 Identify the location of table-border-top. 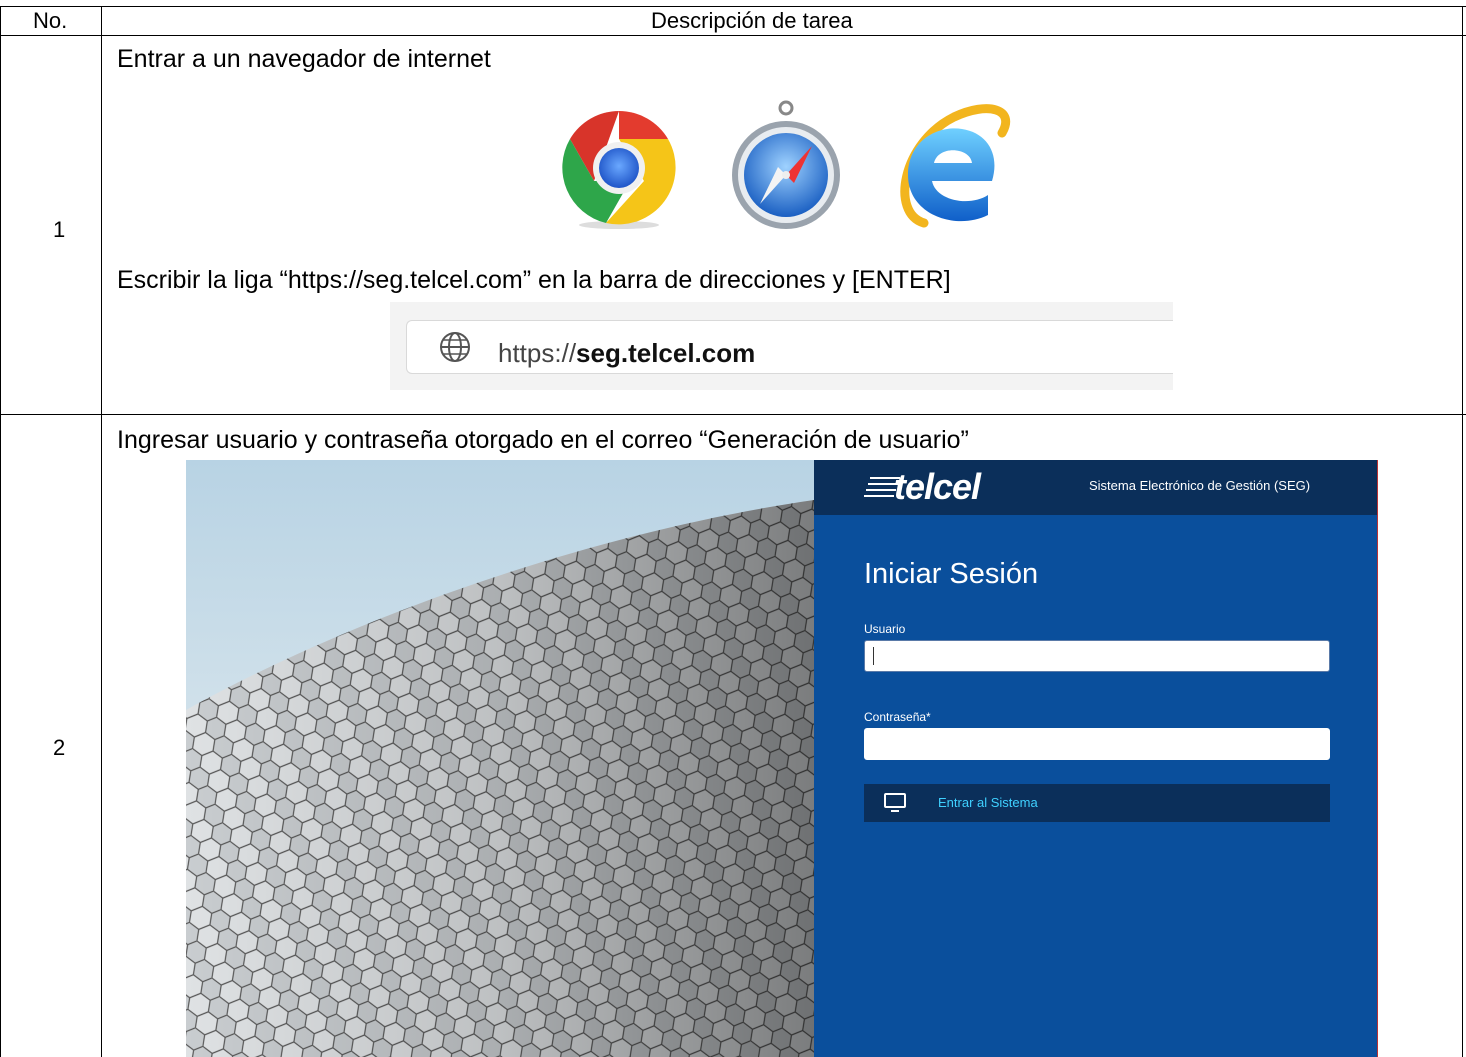
(733, 6).